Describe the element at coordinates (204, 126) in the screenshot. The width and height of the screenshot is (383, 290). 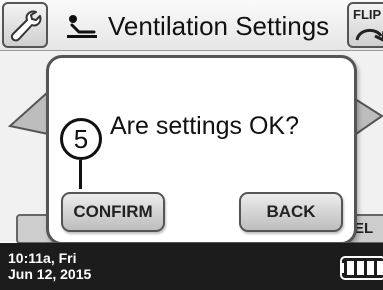
I see `dialog-message: Are settings OK?` at that location.